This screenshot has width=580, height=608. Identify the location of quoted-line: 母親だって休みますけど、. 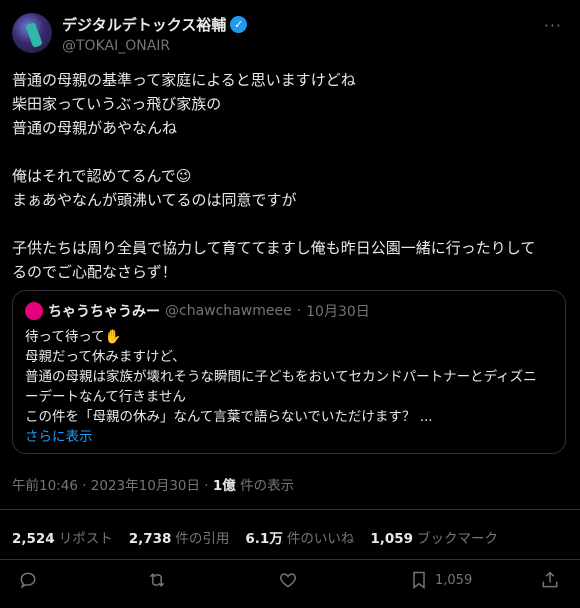
(105, 357).